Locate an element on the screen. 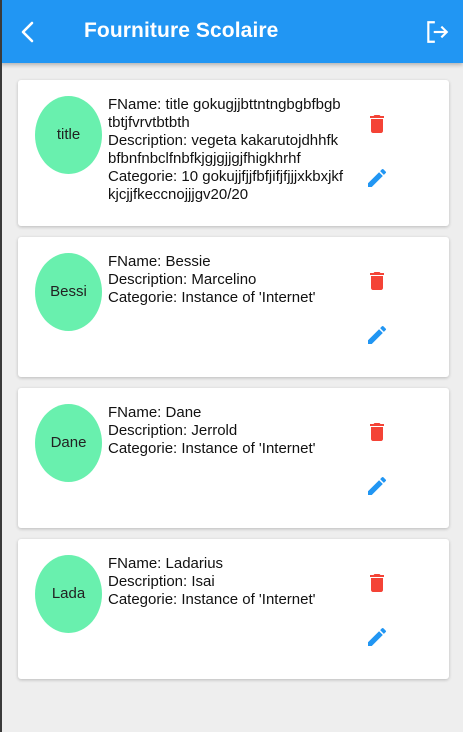  item-description-line: Description: Jerrold is located at coordinates (173, 430).